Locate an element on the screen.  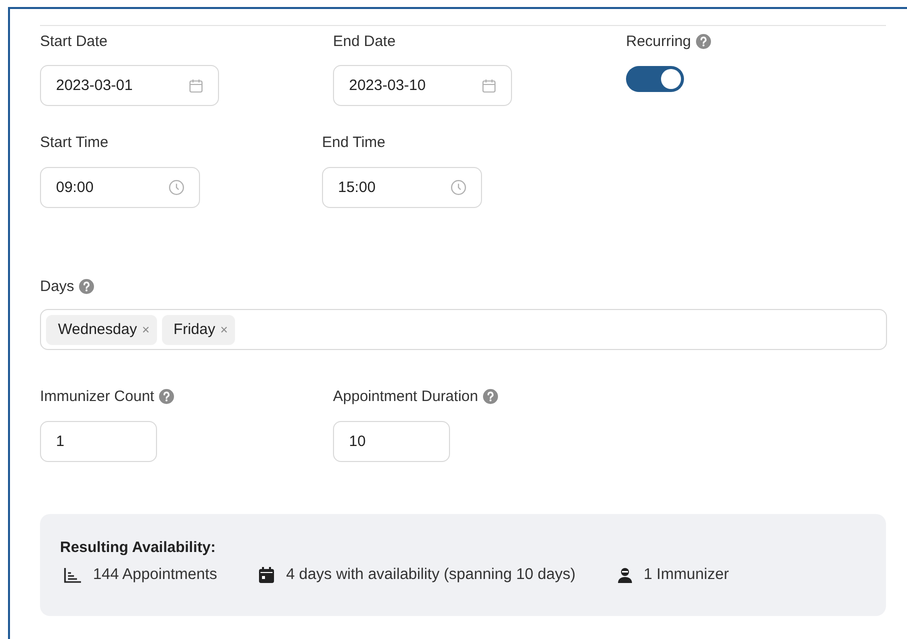
field-label: End Date is located at coordinates (364, 41).